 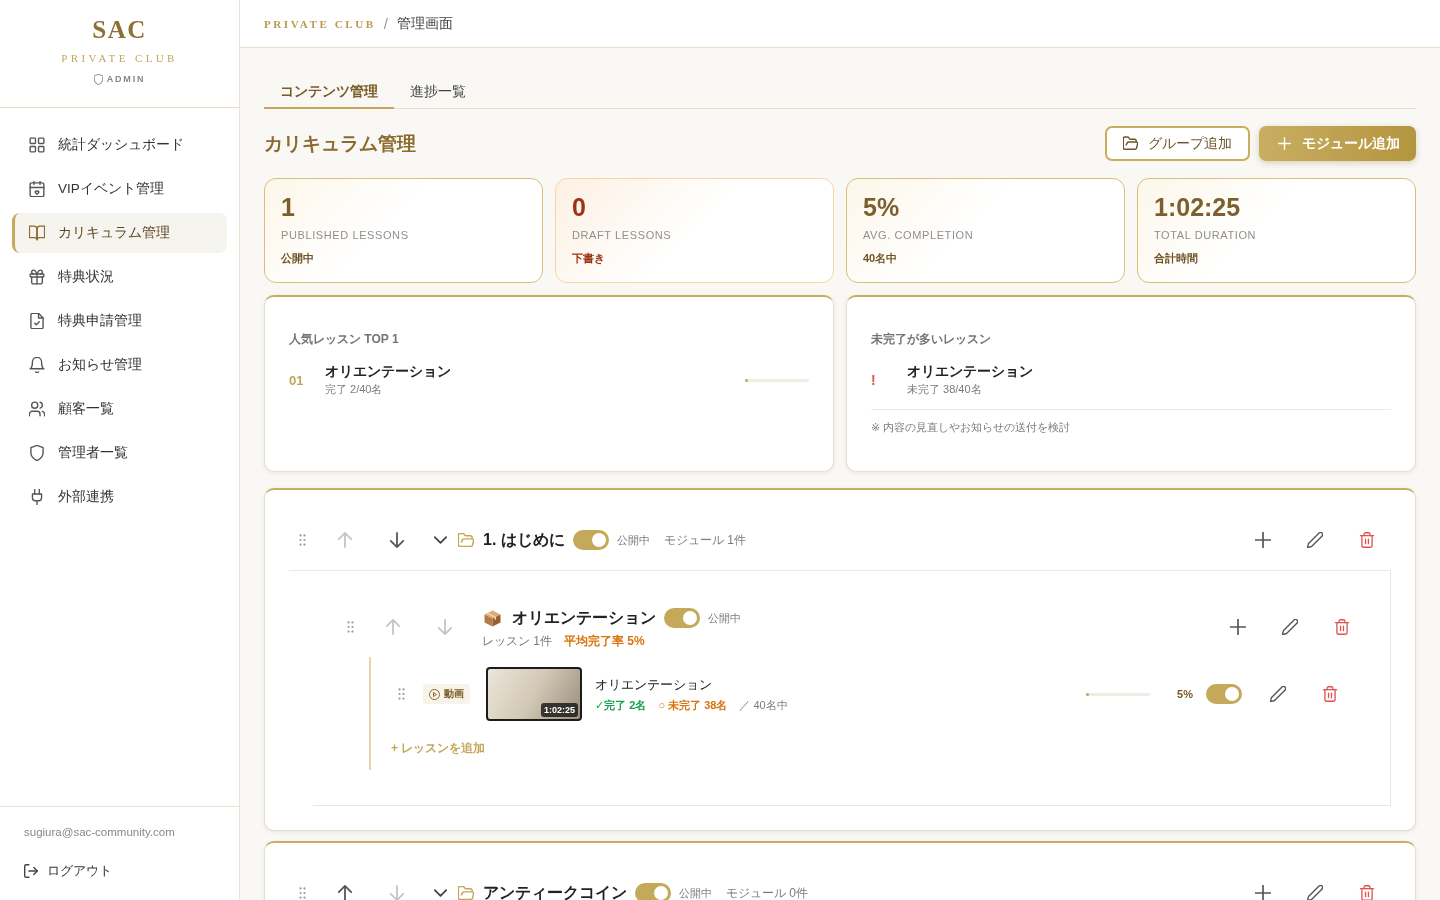 I want to click on module-count: モジュール 0件, so click(x=767, y=892).